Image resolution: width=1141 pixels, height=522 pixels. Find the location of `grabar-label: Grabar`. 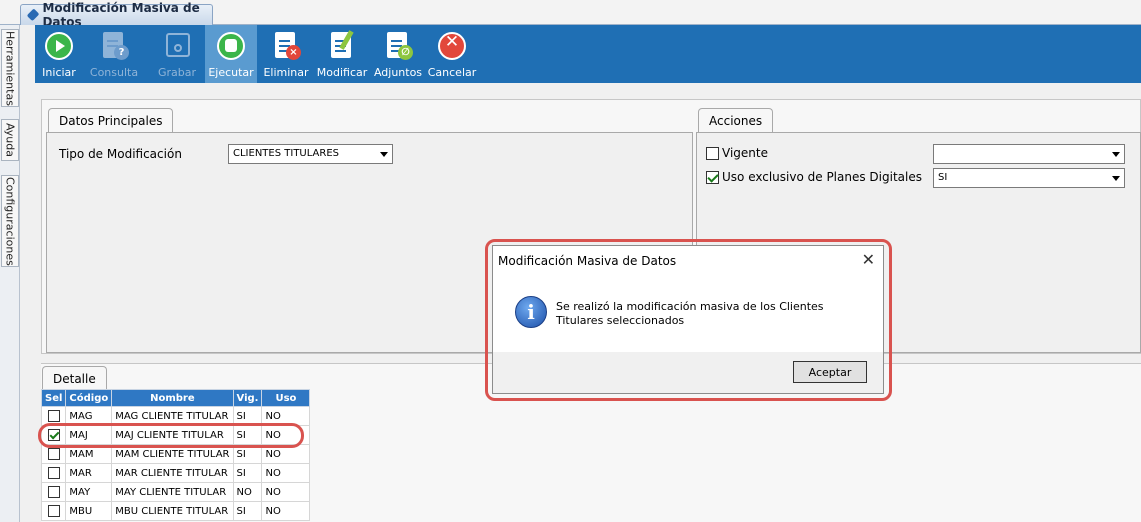

grabar-label: Grabar is located at coordinates (177, 72).